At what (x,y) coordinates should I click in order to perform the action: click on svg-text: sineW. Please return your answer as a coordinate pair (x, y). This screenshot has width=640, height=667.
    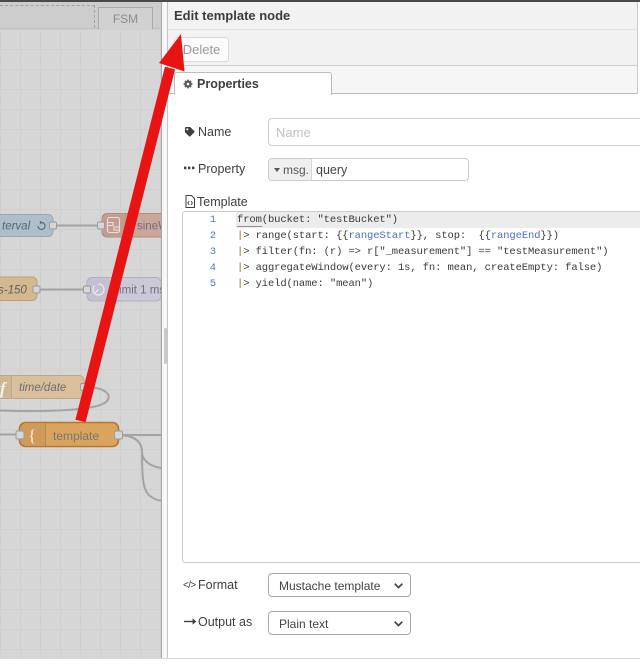
    Looking at the image, I should click on (149, 227).